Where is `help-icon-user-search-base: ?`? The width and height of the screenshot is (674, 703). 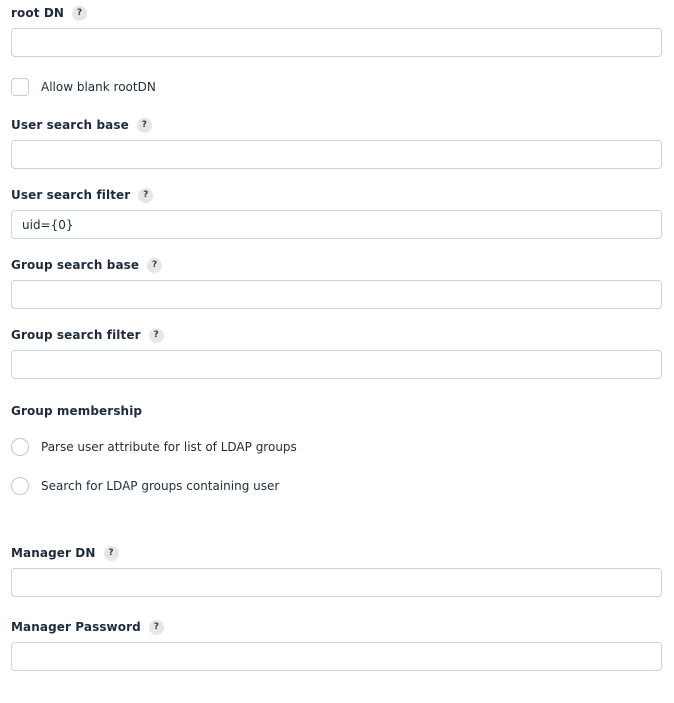 help-icon-user-search-base: ? is located at coordinates (144, 125).